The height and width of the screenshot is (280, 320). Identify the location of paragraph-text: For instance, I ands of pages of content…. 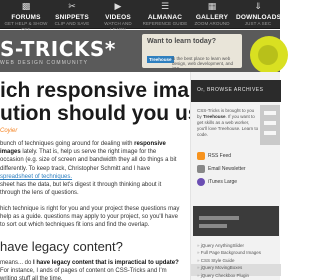
(83, 274).